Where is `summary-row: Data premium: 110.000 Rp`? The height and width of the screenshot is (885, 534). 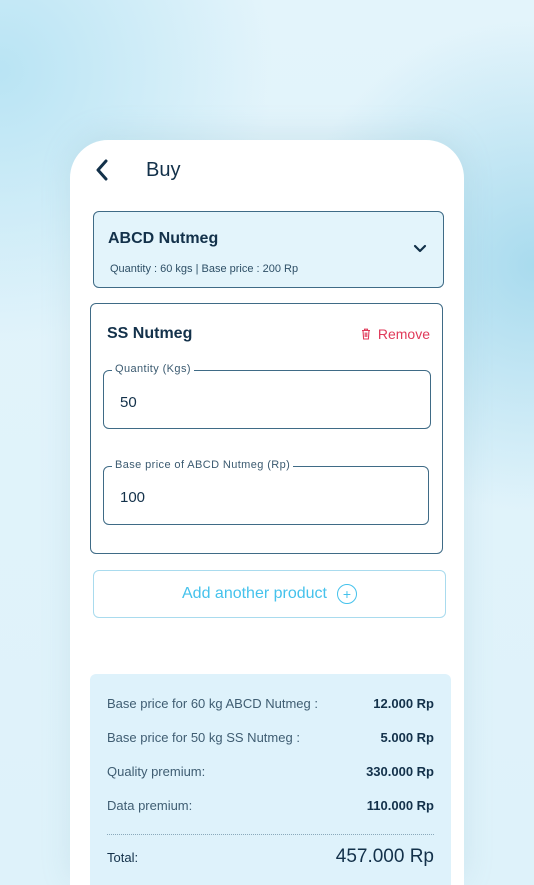
summary-row: Data premium: 110.000 Rp is located at coordinates (270, 805).